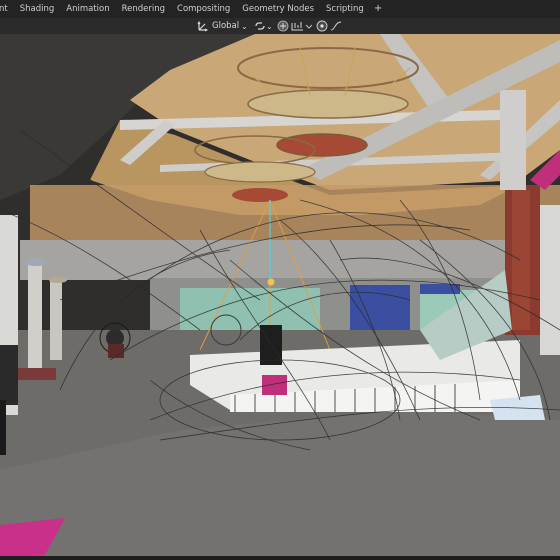 The width and height of the screenshot is (560, 560). I want to click on proportional-edit-icon, so click(322, 26).